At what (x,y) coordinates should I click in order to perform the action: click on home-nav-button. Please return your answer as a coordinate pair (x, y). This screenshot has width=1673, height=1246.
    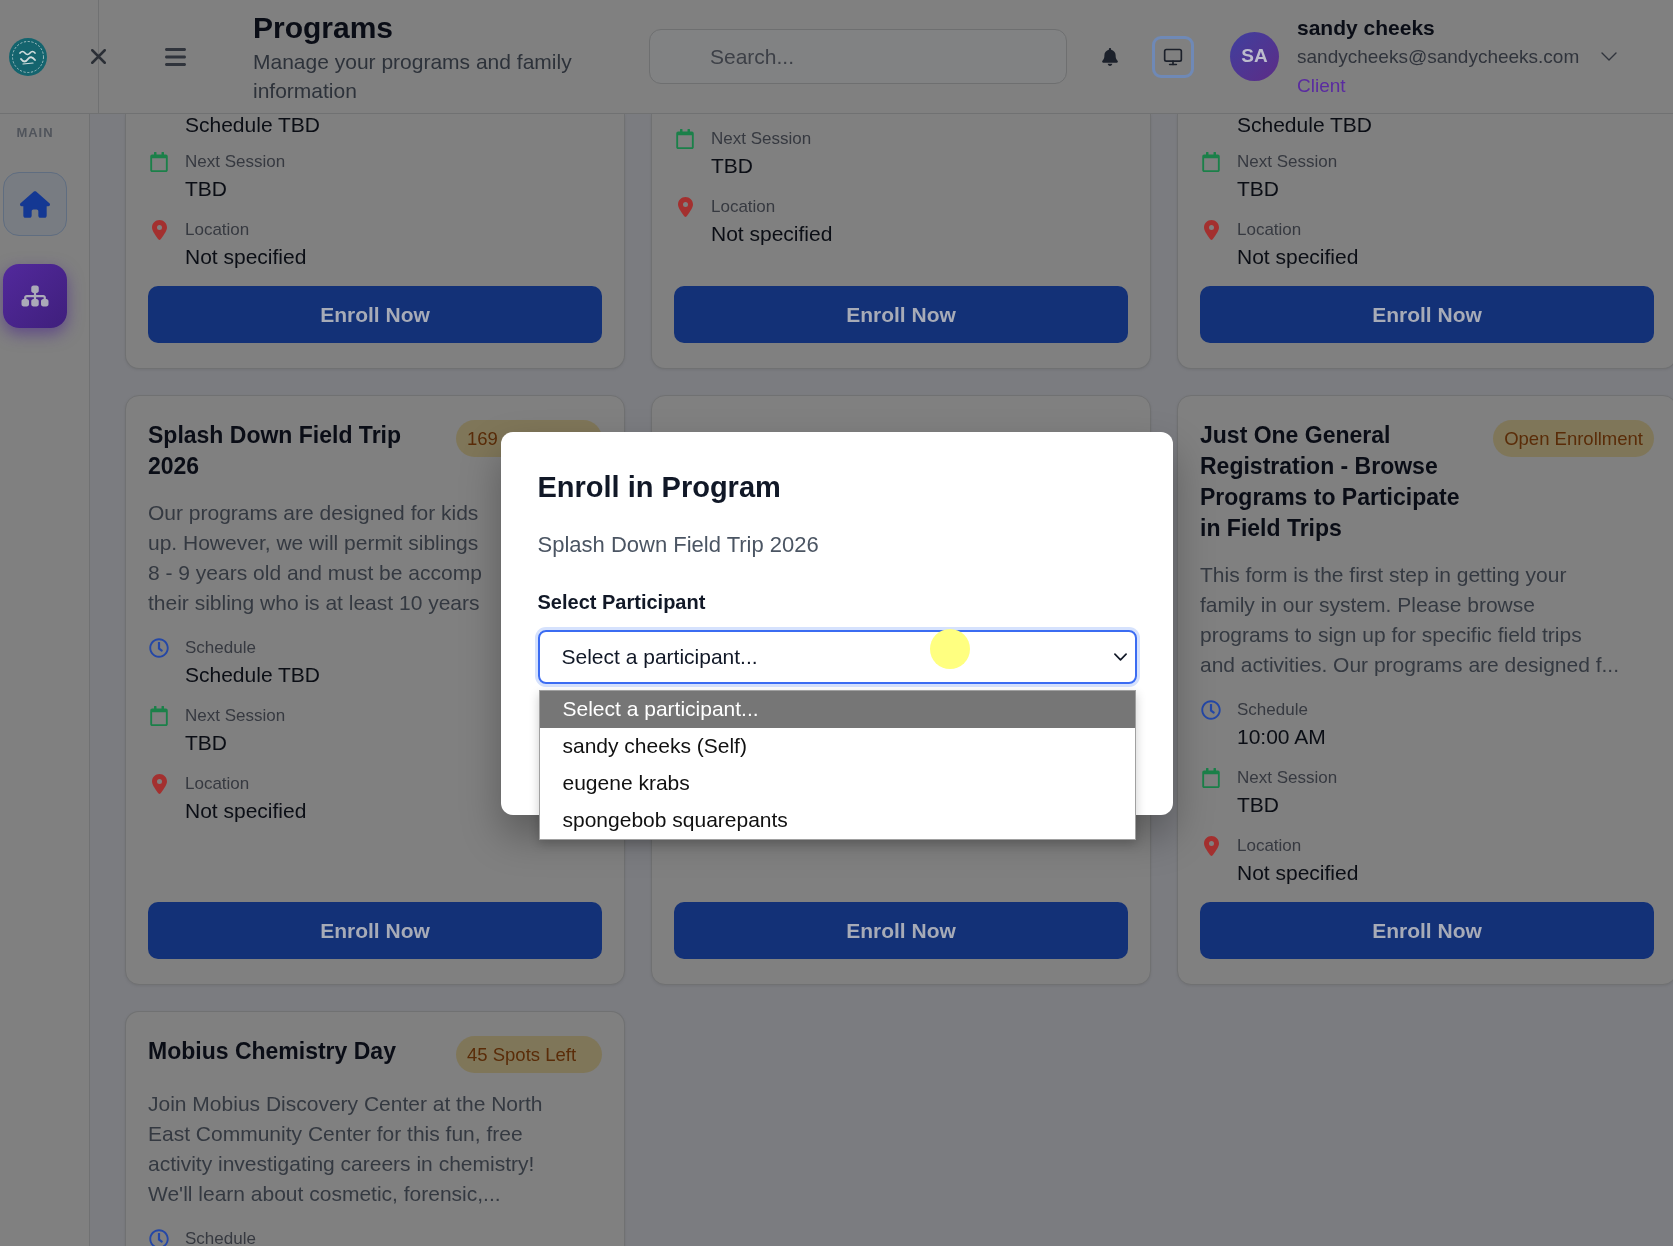
    Looking at the image, I should click on (35, 204).